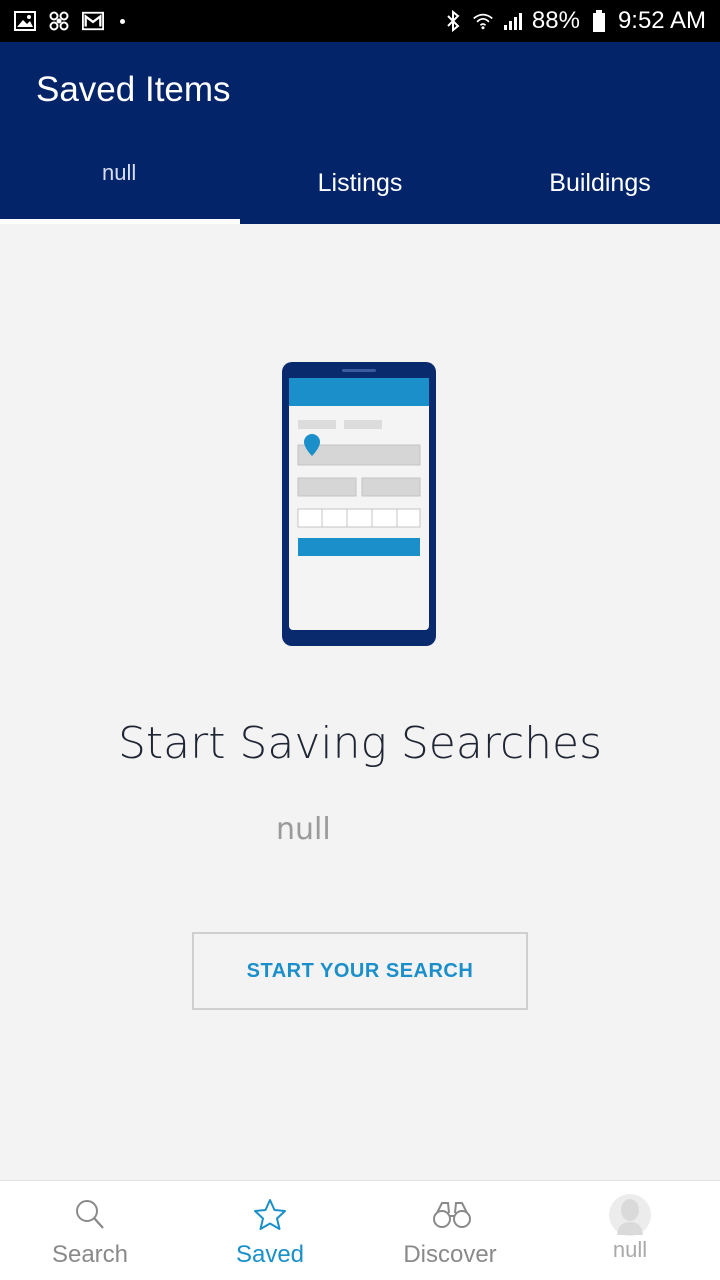 The height and width of the screenshot is (1280, 720). What do you see at coordinates (513, 21) in the screenshot?
I see `signal-icon` at bounding box center [513, 21].